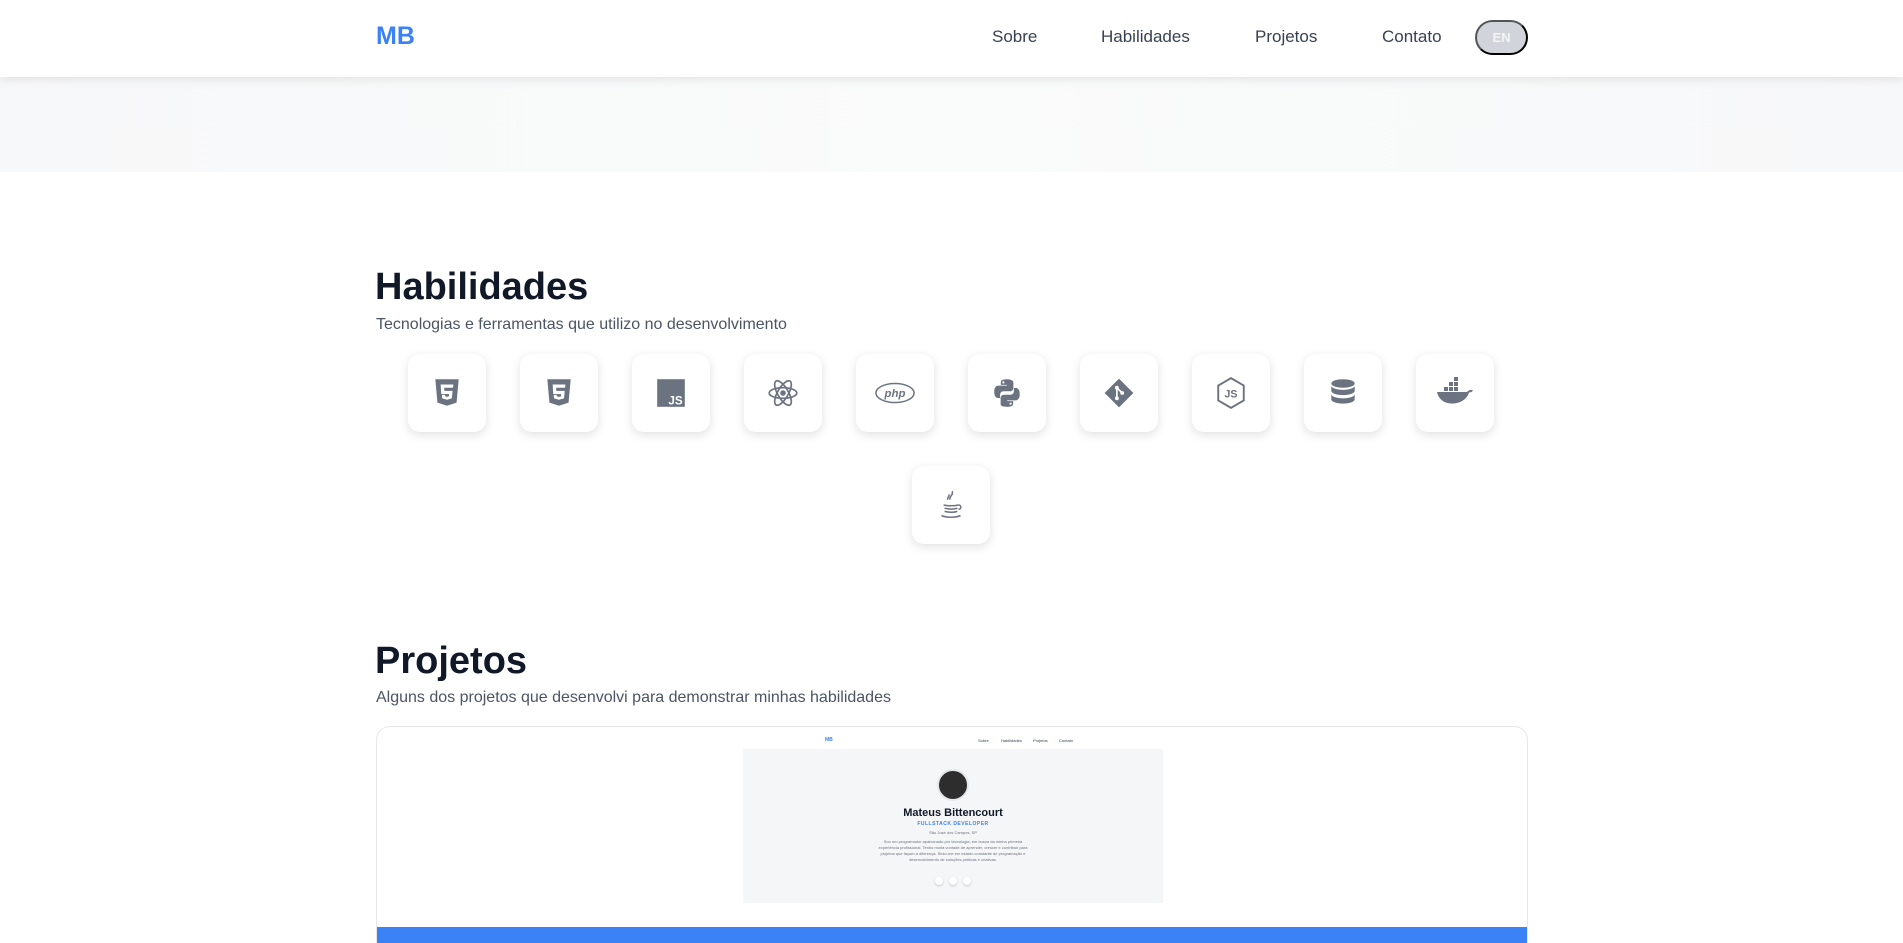 Image resolution: width=1903 pixels, height=943 pixels. Describe the element at coordinates (482, 287) in the screenshot. I see `skills-title: Habilidades` at that location.